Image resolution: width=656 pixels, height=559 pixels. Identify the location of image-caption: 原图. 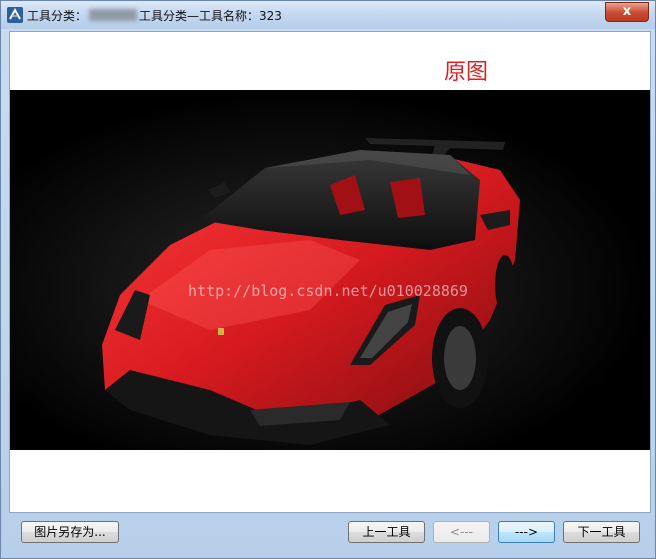
(466, 72).